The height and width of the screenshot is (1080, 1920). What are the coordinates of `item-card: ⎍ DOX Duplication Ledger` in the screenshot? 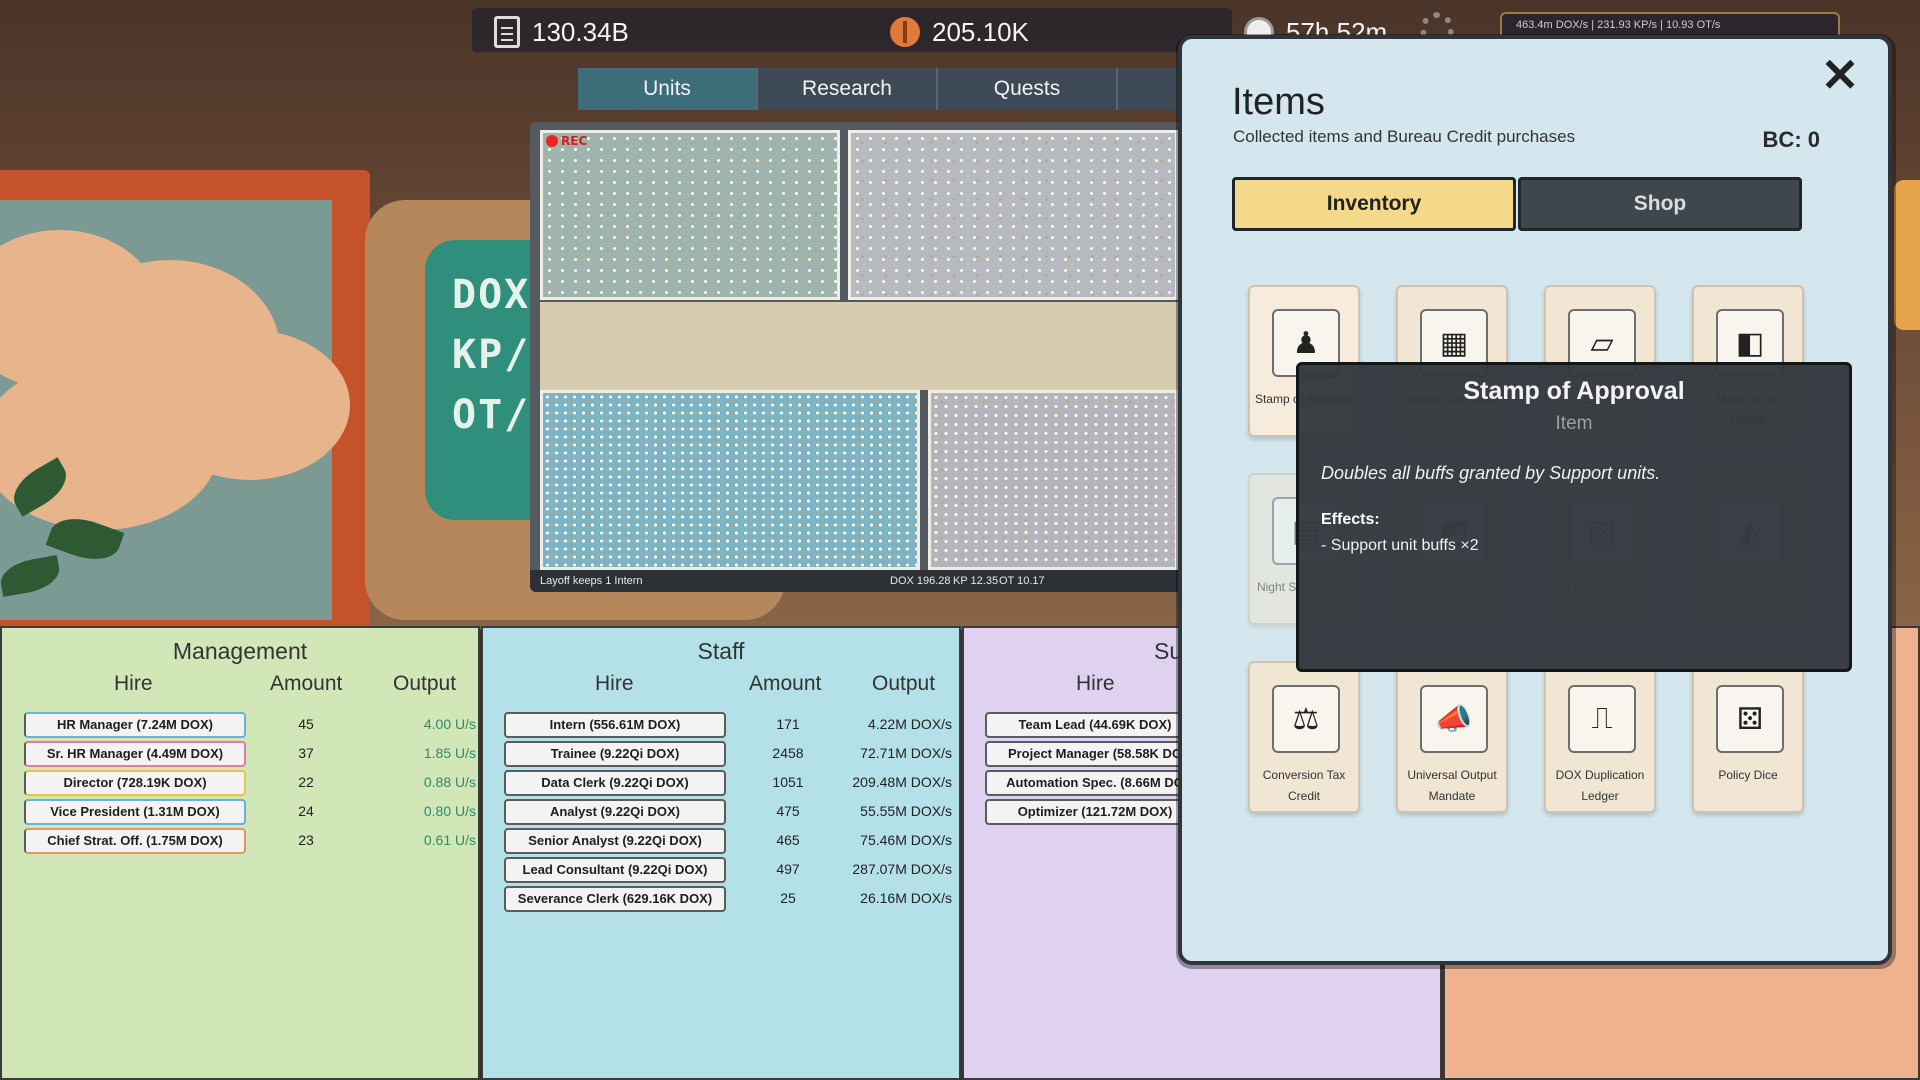 It's located at (1600, 737).